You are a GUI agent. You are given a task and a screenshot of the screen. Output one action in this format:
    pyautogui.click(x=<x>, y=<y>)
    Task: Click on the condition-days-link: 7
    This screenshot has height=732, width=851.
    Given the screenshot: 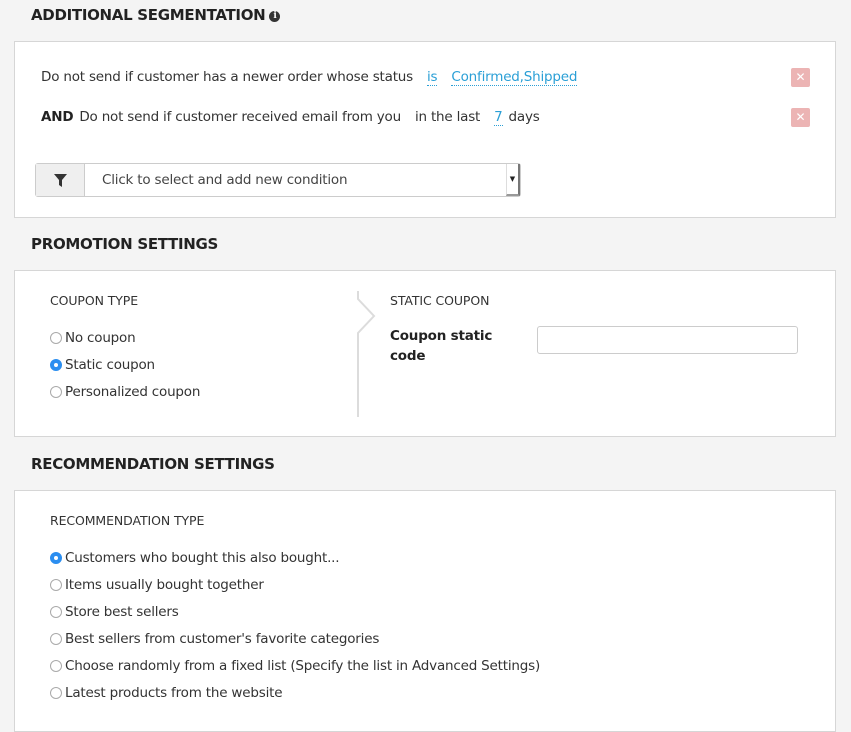 What is the action you would take?
    pyautogui.click(x=498, y=117)
    